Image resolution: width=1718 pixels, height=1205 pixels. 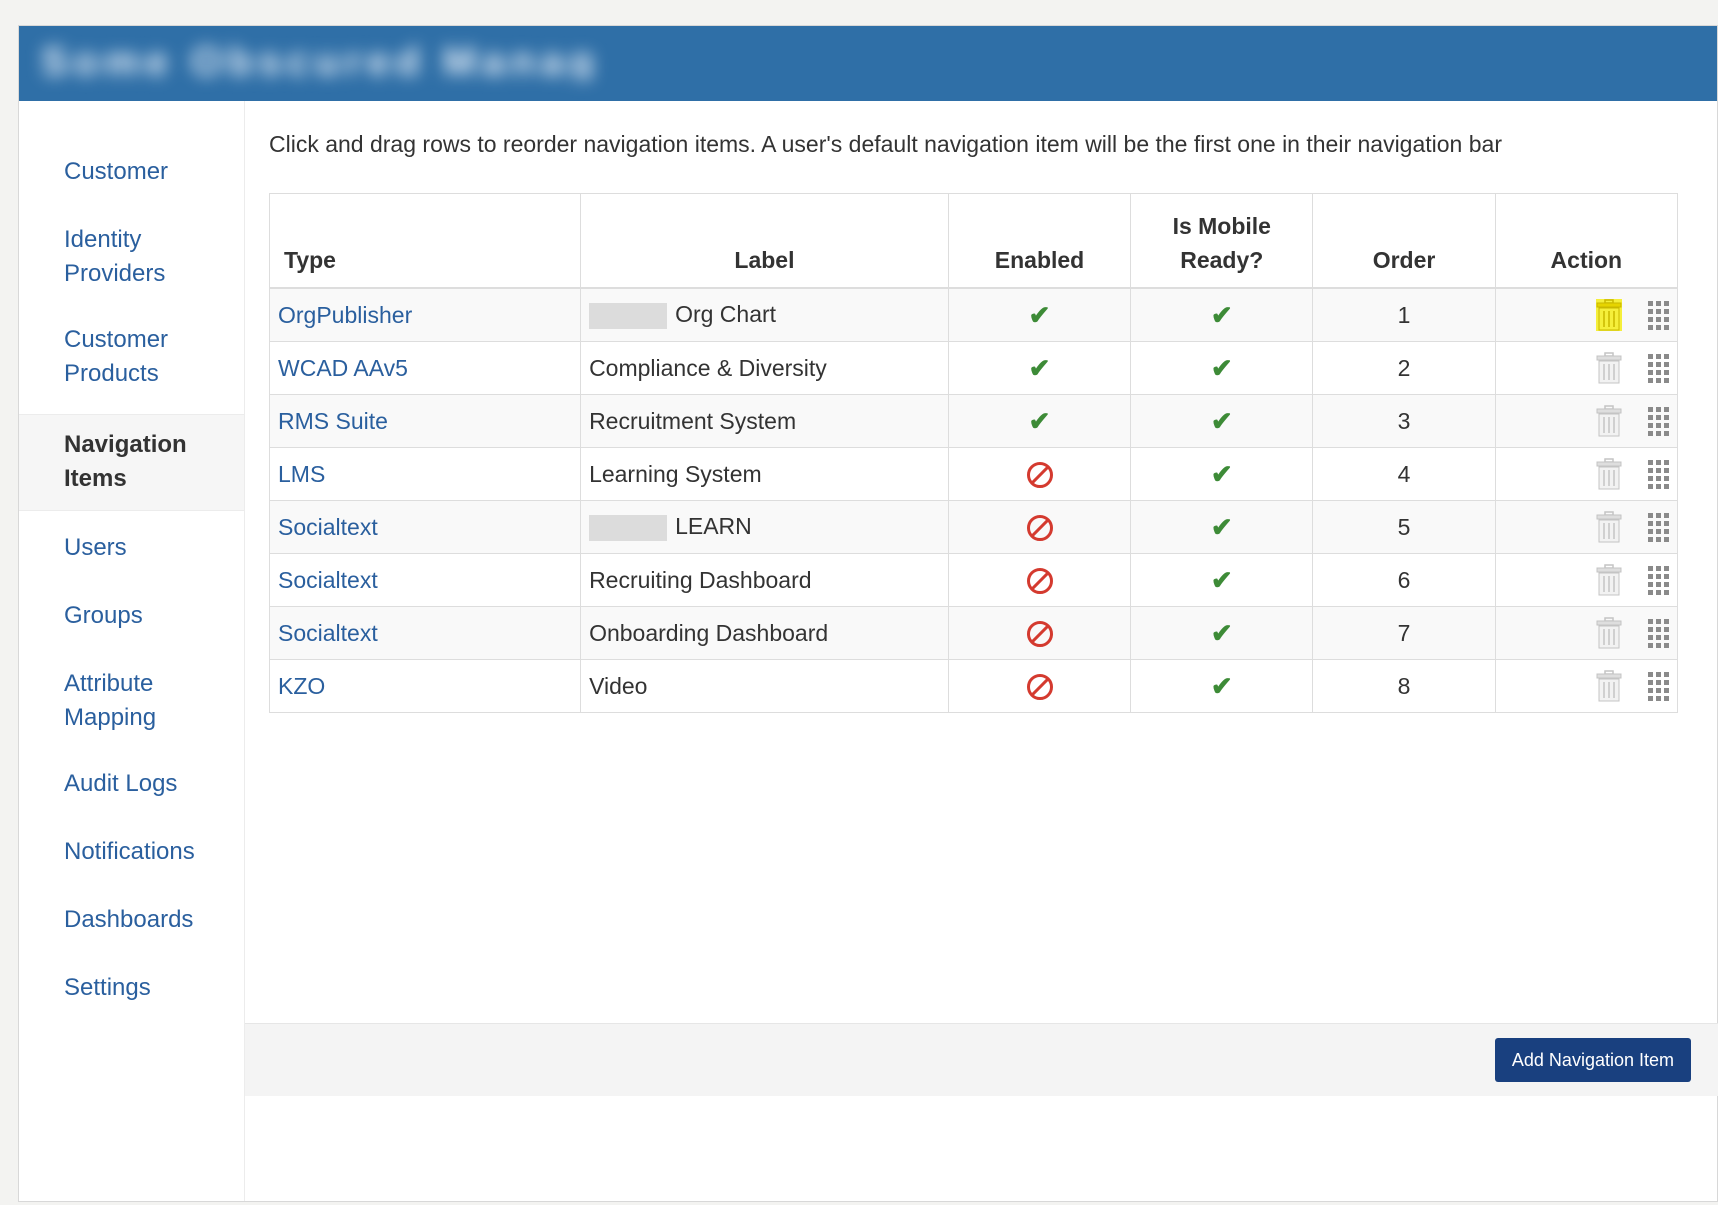 What do you see at coordinates (709, 632) in the screenshot?
I see `label-text: Onboarding Dashboard` at bounding box center [709, 632].